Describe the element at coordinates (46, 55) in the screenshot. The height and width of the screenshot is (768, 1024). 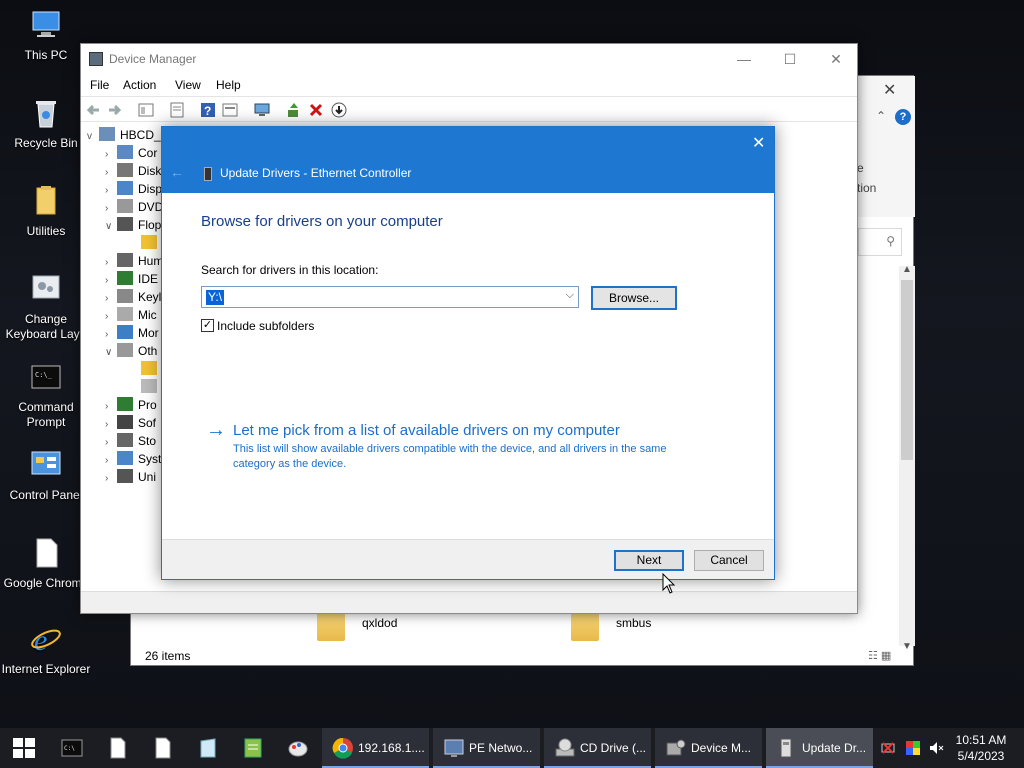
I see `desktop-icon-label: This PC` at that location.